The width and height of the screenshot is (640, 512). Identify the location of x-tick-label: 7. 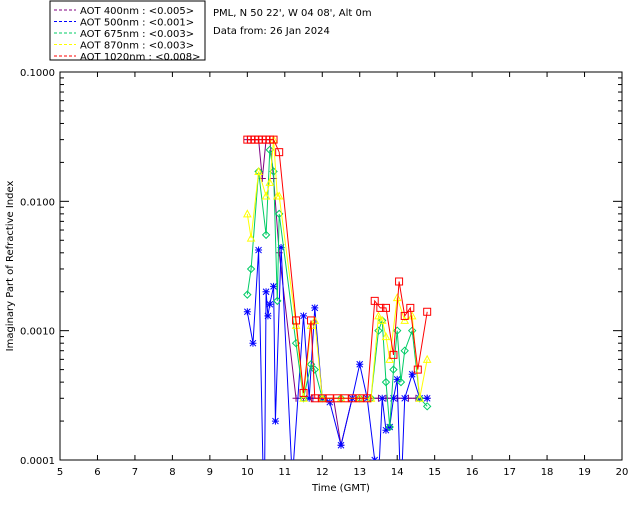
(135, 472).